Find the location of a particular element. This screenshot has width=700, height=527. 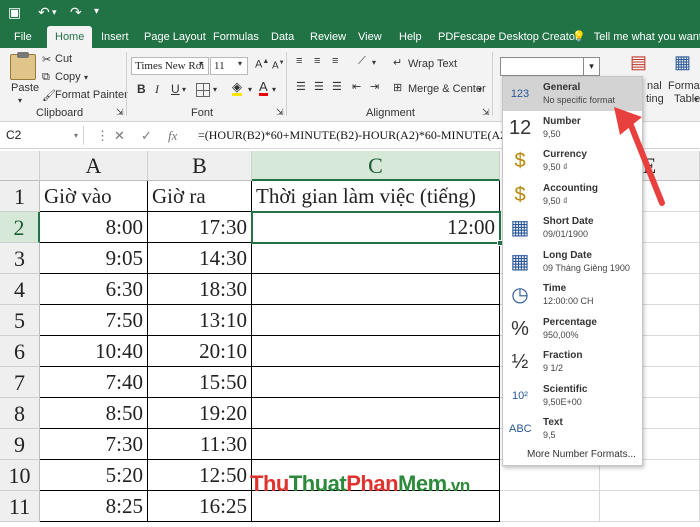

row-header: 7 is located at coordinates (20, 382).